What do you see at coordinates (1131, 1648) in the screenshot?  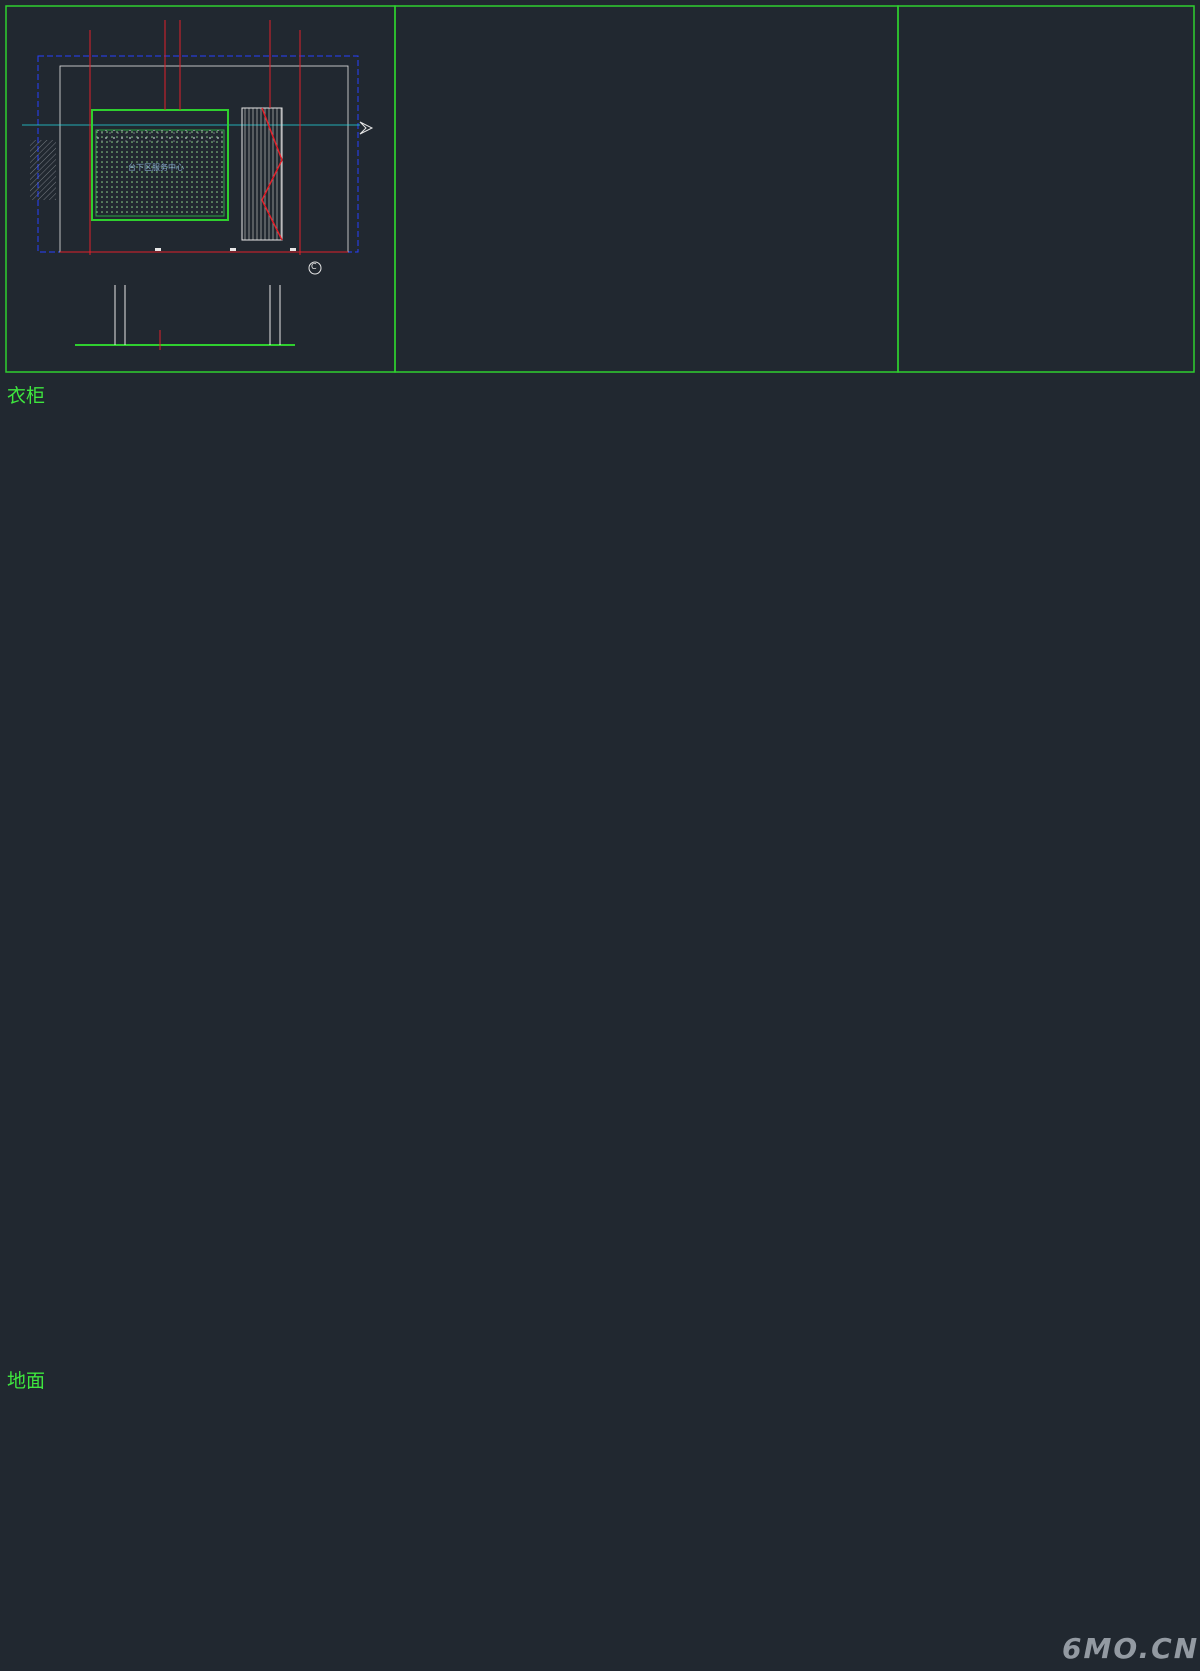 I see `watermark: 6MO.CN` at bounding box center [1131, 1648].